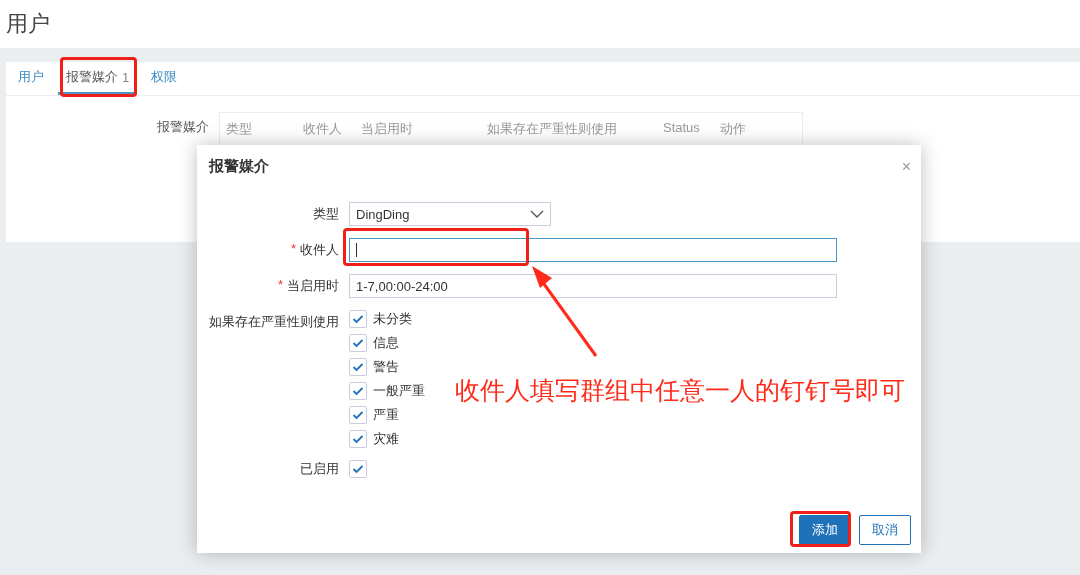 The height and width of the screenshot is (575, 1080). I want to click on input-field, so click(593, 250).